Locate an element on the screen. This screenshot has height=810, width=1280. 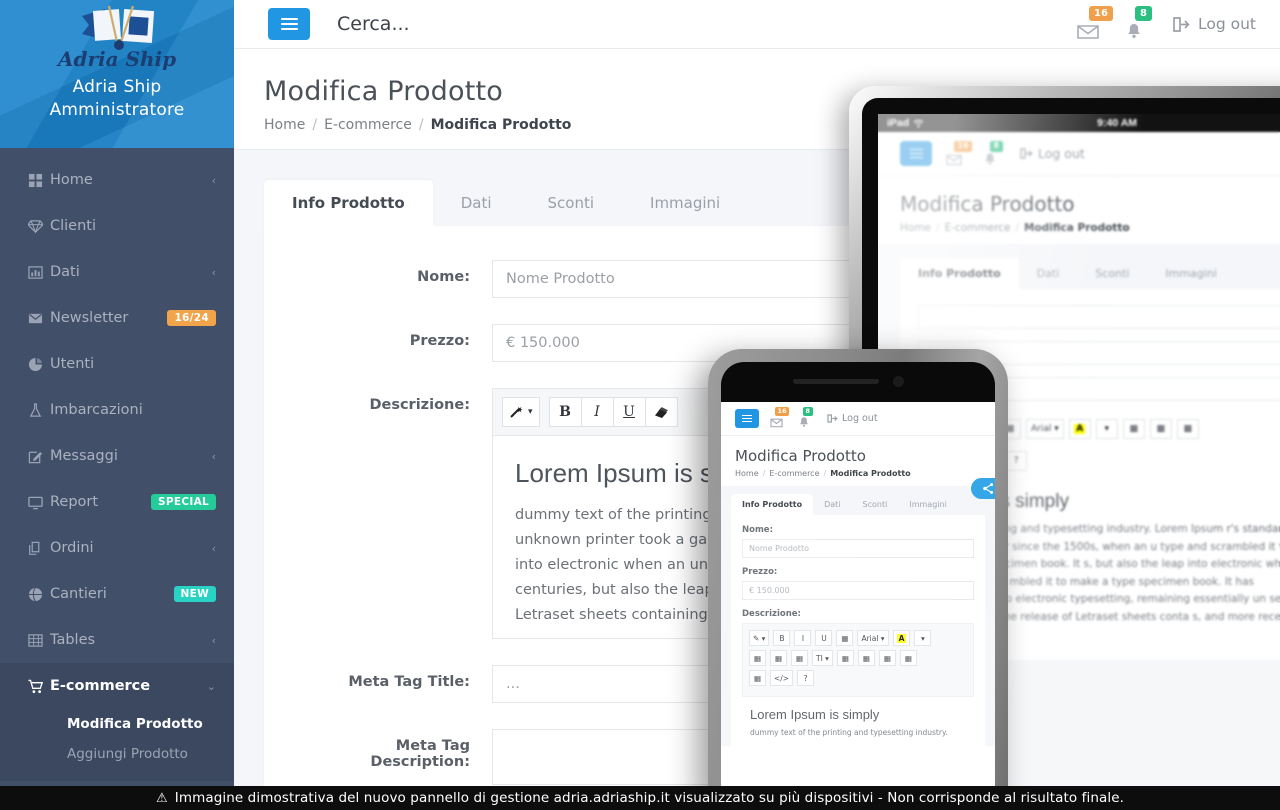
phone-logout-button: Log out is located at coordinates (852, 418).